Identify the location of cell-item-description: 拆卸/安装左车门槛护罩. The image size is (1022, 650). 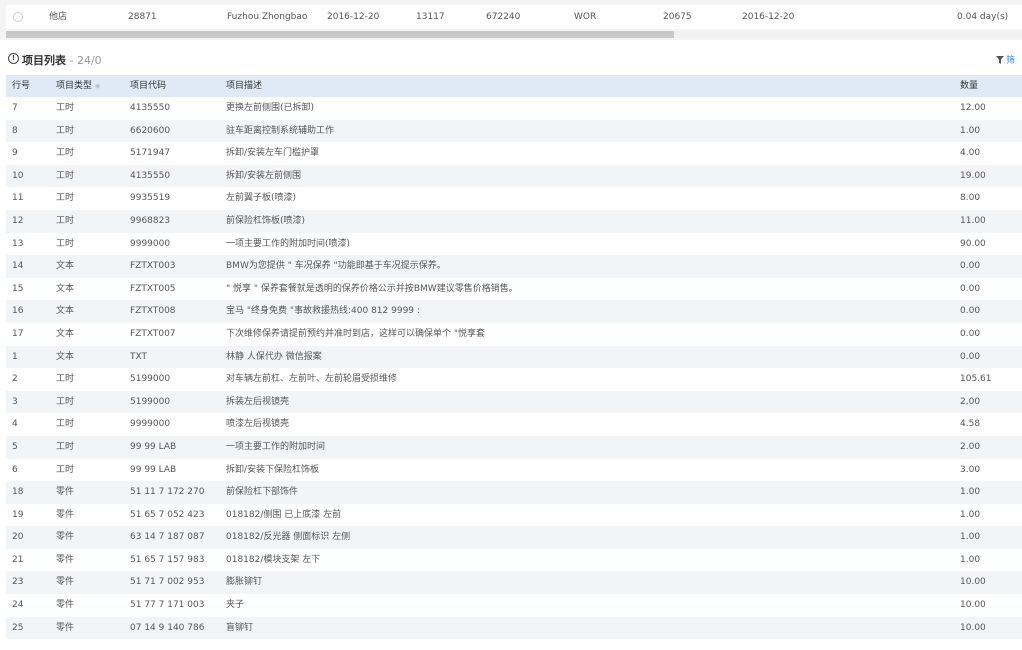
(273, 153).